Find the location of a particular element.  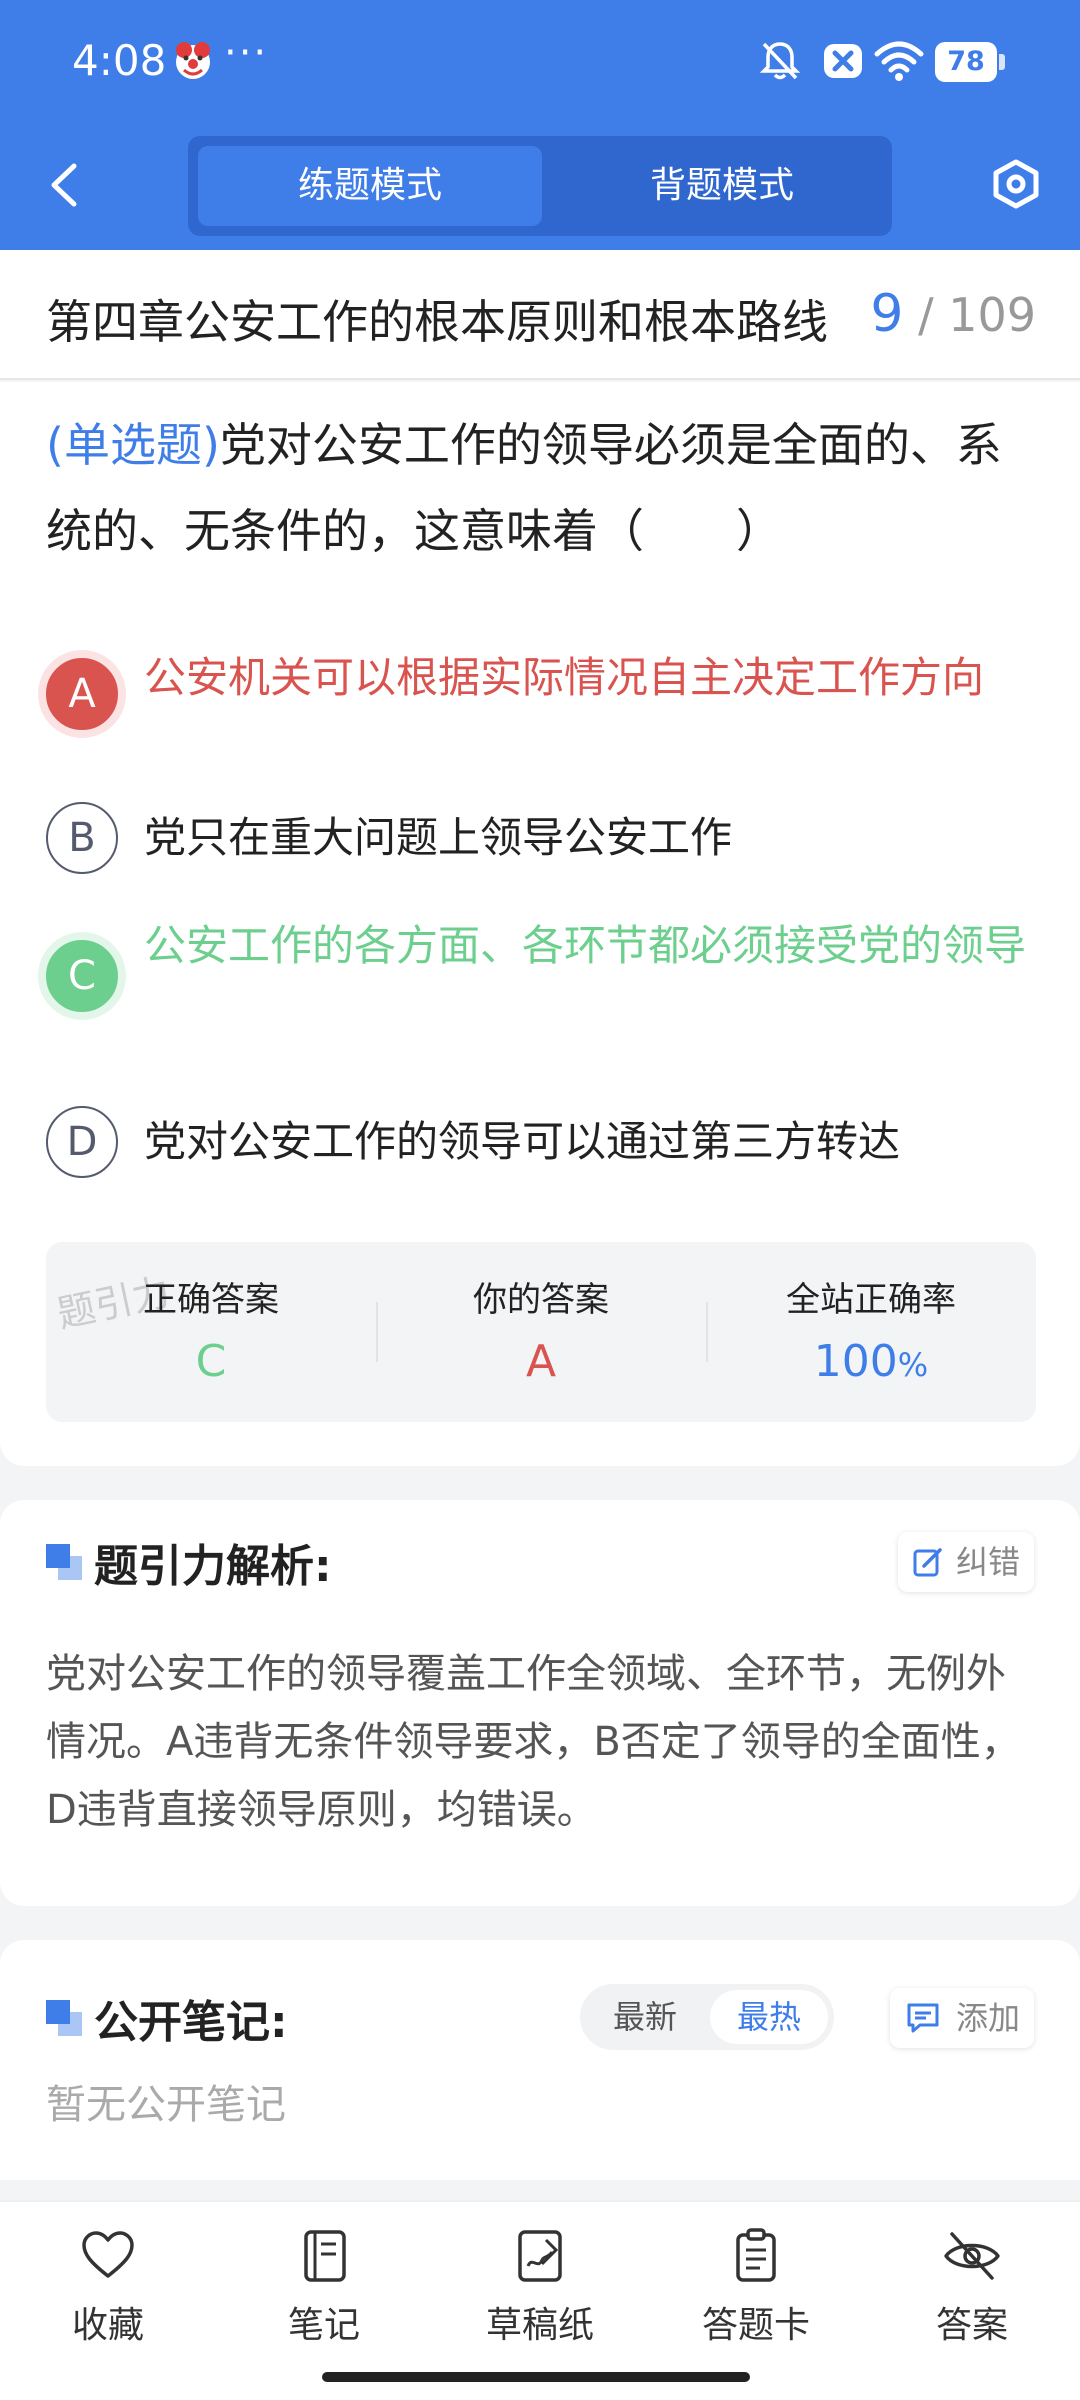

correct-answer-col: 正确答案 C is located at coordinates (211, 1332).